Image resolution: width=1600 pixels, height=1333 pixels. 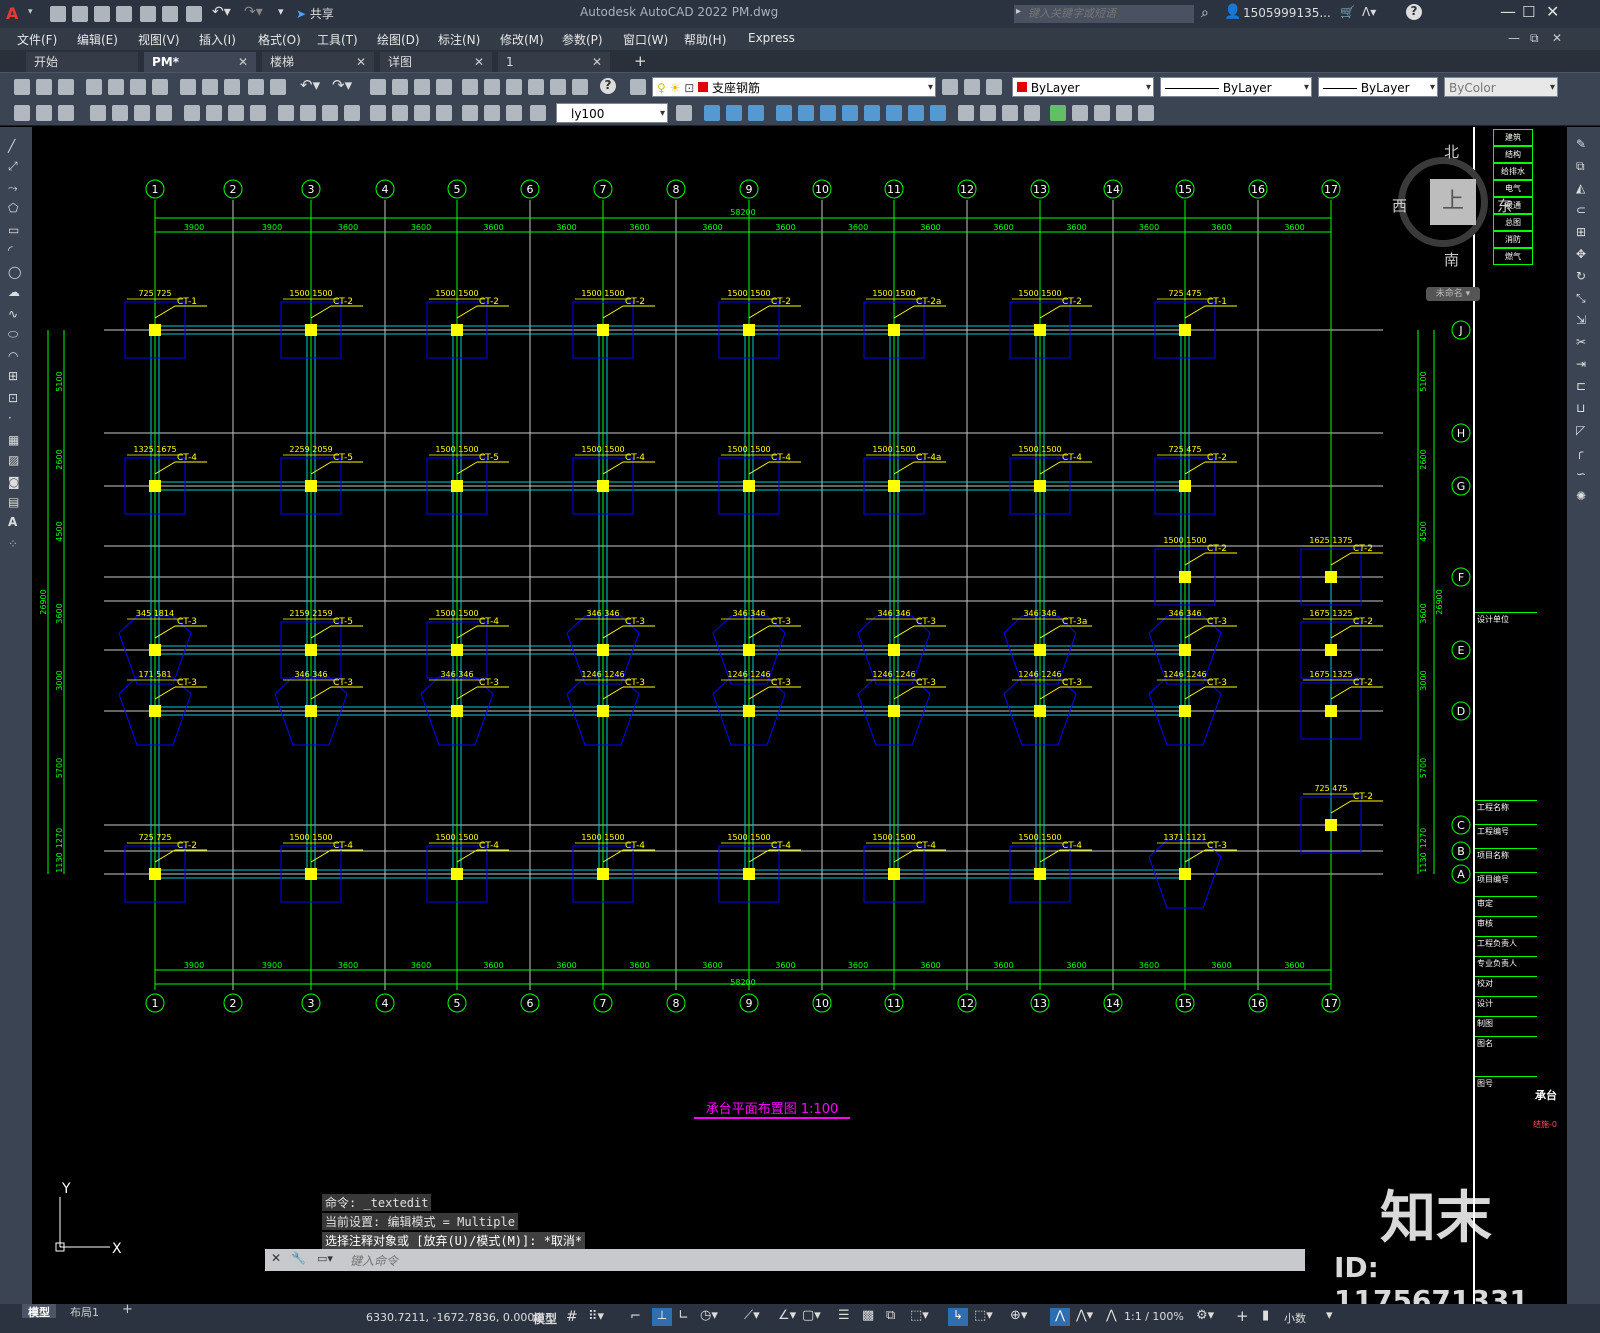 What do you see at coordinates (1514, 38) in the screenshot?
I see `doc-minimize-icon: —` at bounding box center [1514, 38].